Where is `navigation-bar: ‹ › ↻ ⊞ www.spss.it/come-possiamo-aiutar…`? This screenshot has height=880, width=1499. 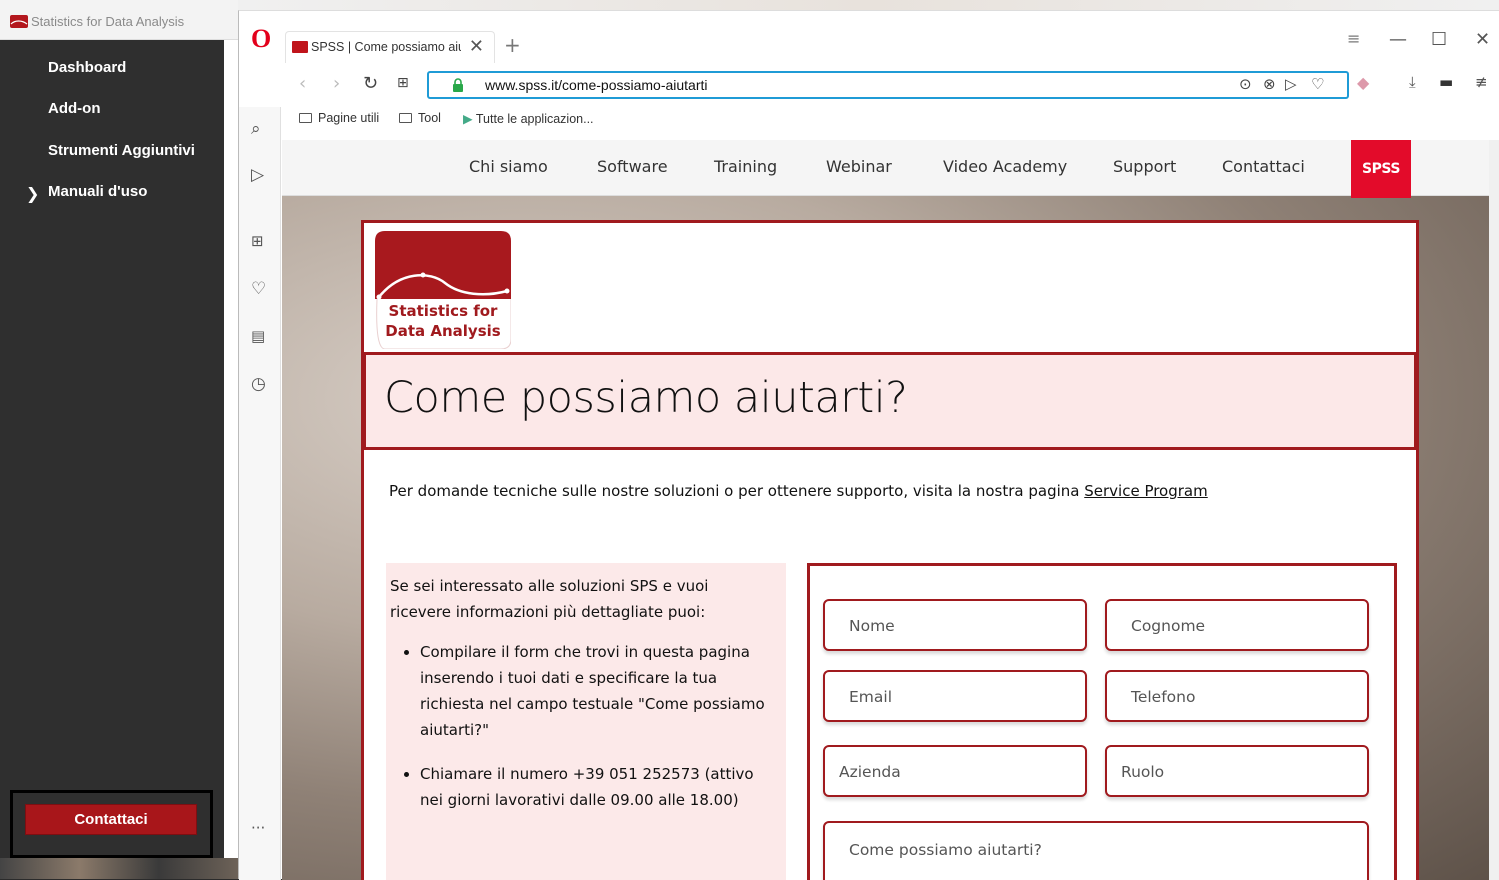
navigation-bar: ‹ › ↻ ⊞ www.spss.it/come-possiamo-aiutar… is located at coordinates (869, 86).